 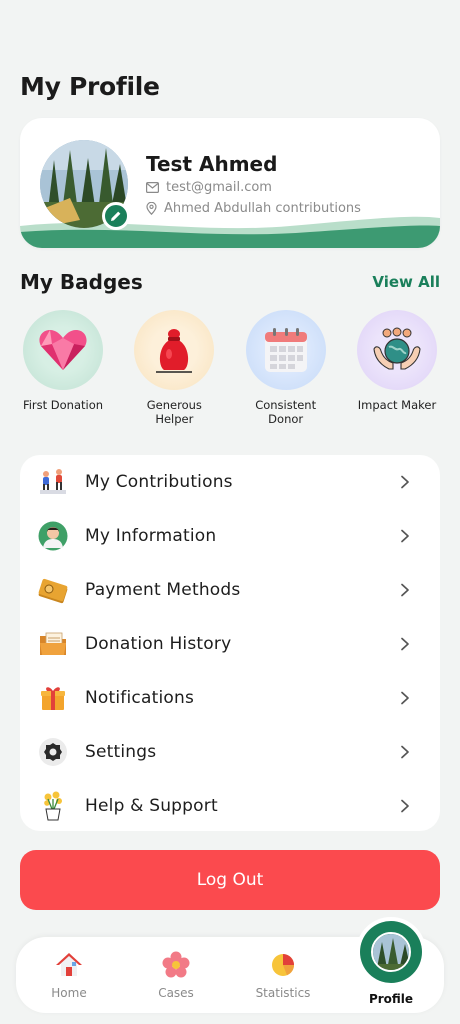 I want to click on badge-label: Generous Helper, so click(x=174, y=412).